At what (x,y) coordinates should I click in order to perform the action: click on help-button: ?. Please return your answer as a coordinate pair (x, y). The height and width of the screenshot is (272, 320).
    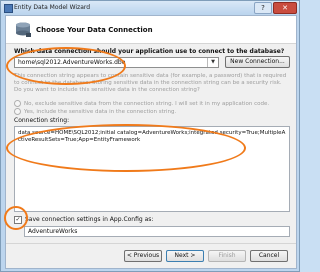
    Looking at the image, I should click on (263, 8).